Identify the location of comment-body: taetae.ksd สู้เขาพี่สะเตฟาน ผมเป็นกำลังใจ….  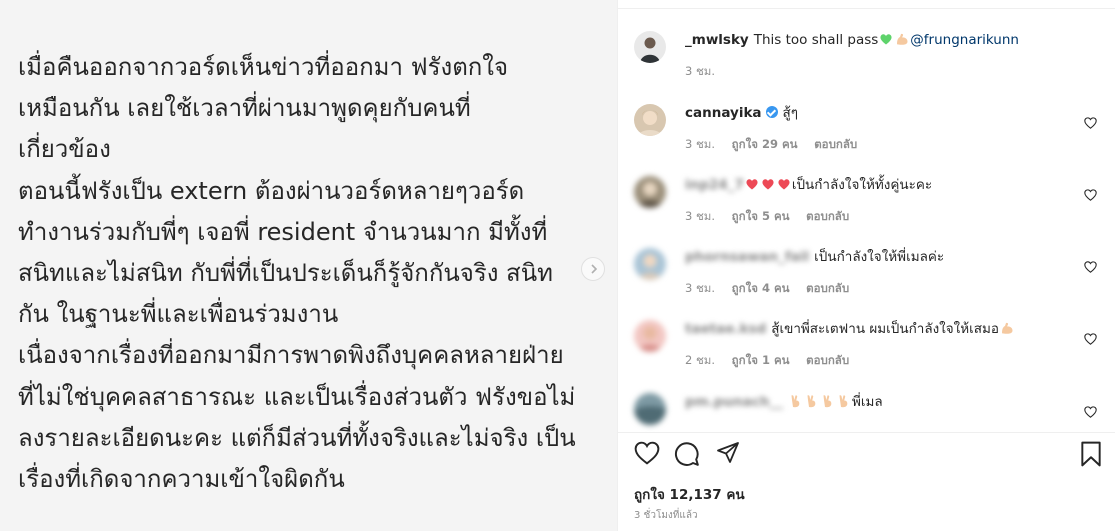
(885, 345).